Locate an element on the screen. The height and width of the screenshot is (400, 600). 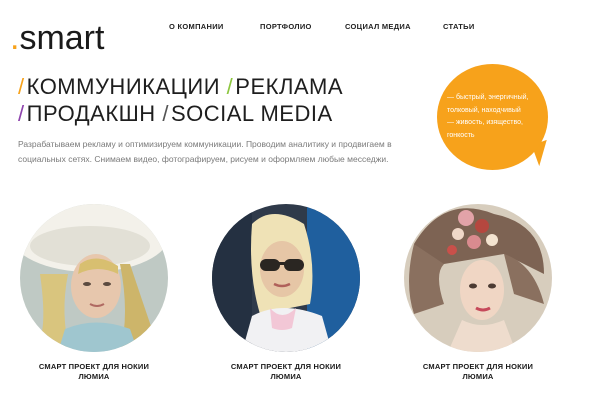
headline-social-media: SOCIAL MEDIA is located at coordinates (251, 113).